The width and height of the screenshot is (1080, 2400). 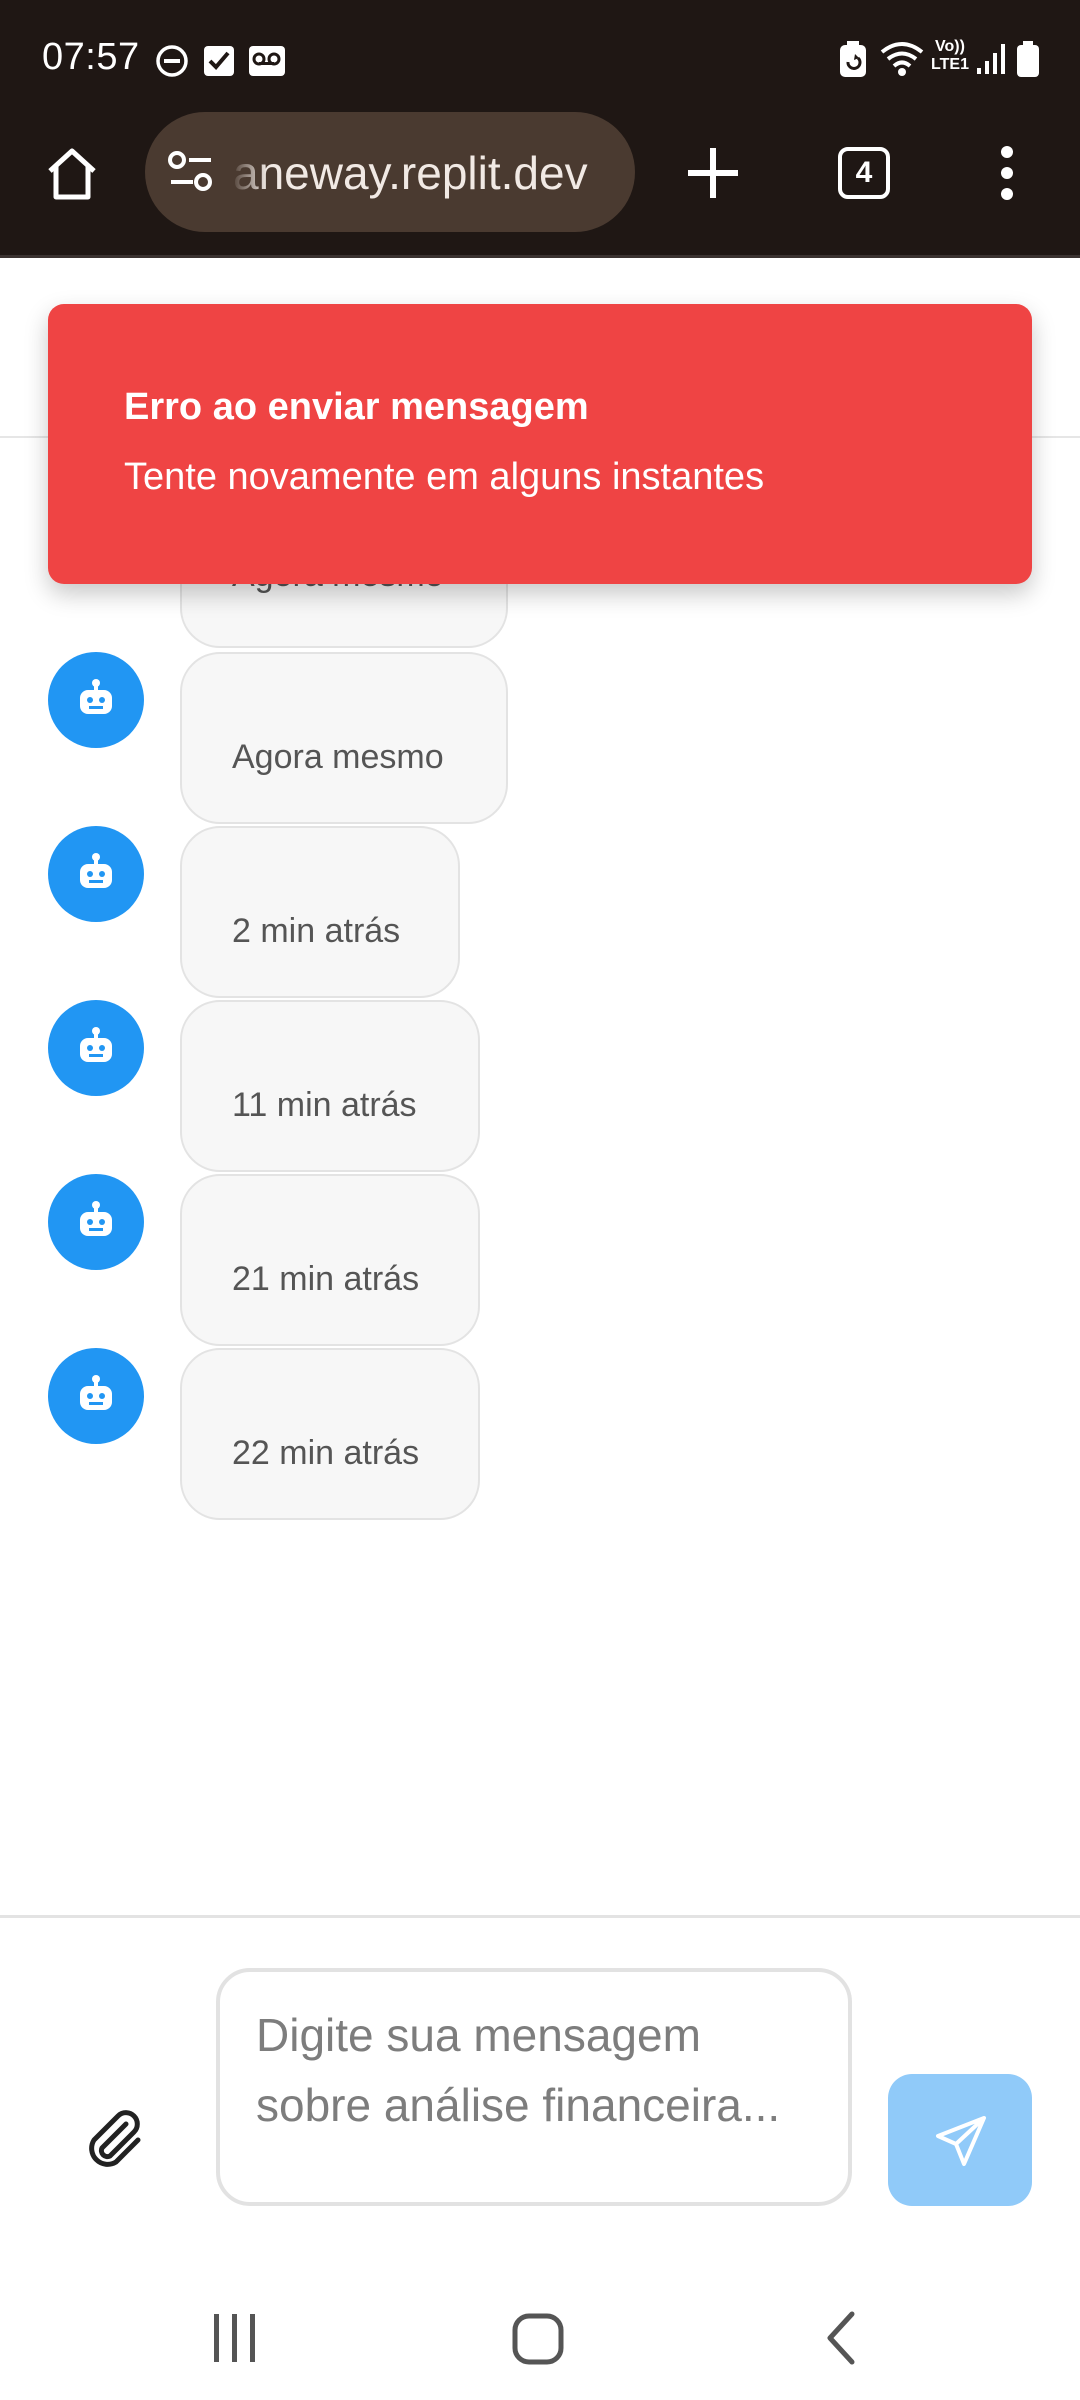 I want to click on toast-title: Erro ao enviar mensagem, so click(x=356, y=407).